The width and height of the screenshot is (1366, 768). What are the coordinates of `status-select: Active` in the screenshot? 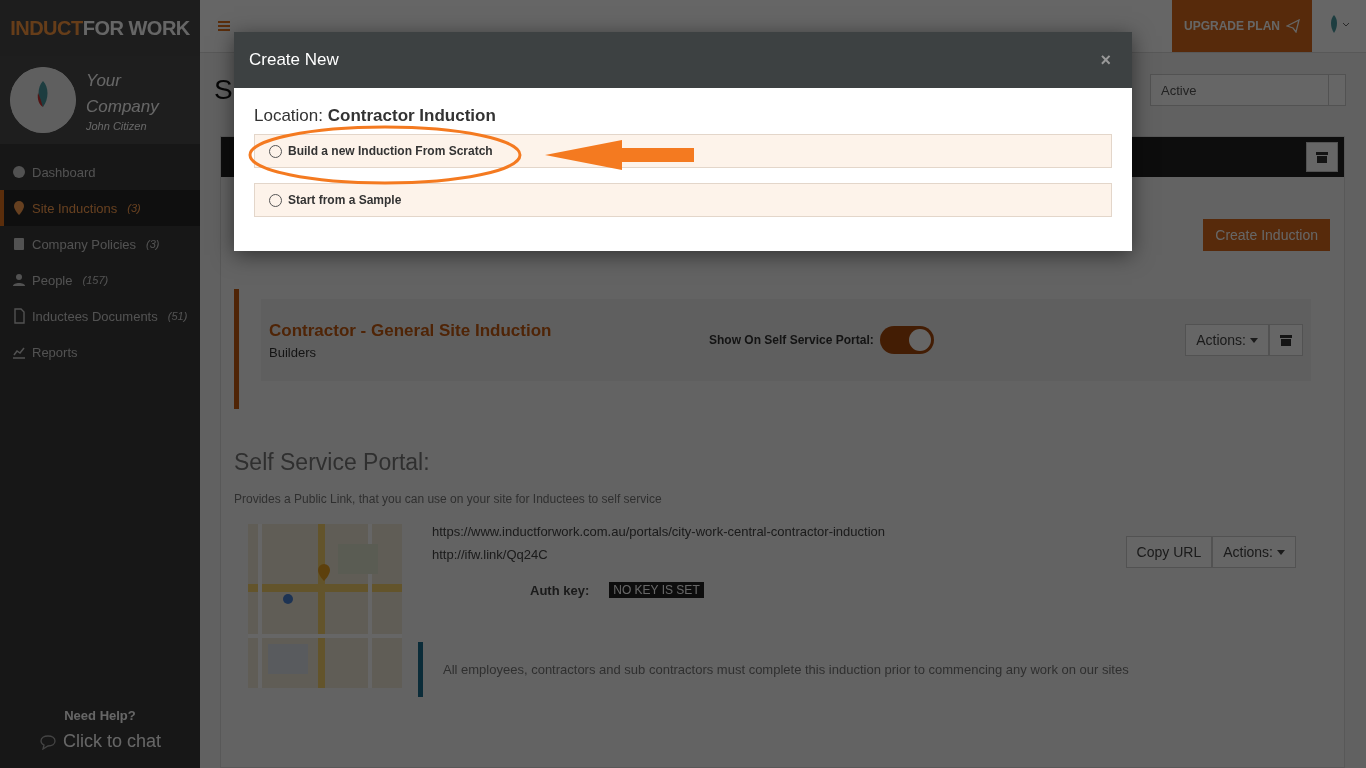 It's located at (1248, 90).